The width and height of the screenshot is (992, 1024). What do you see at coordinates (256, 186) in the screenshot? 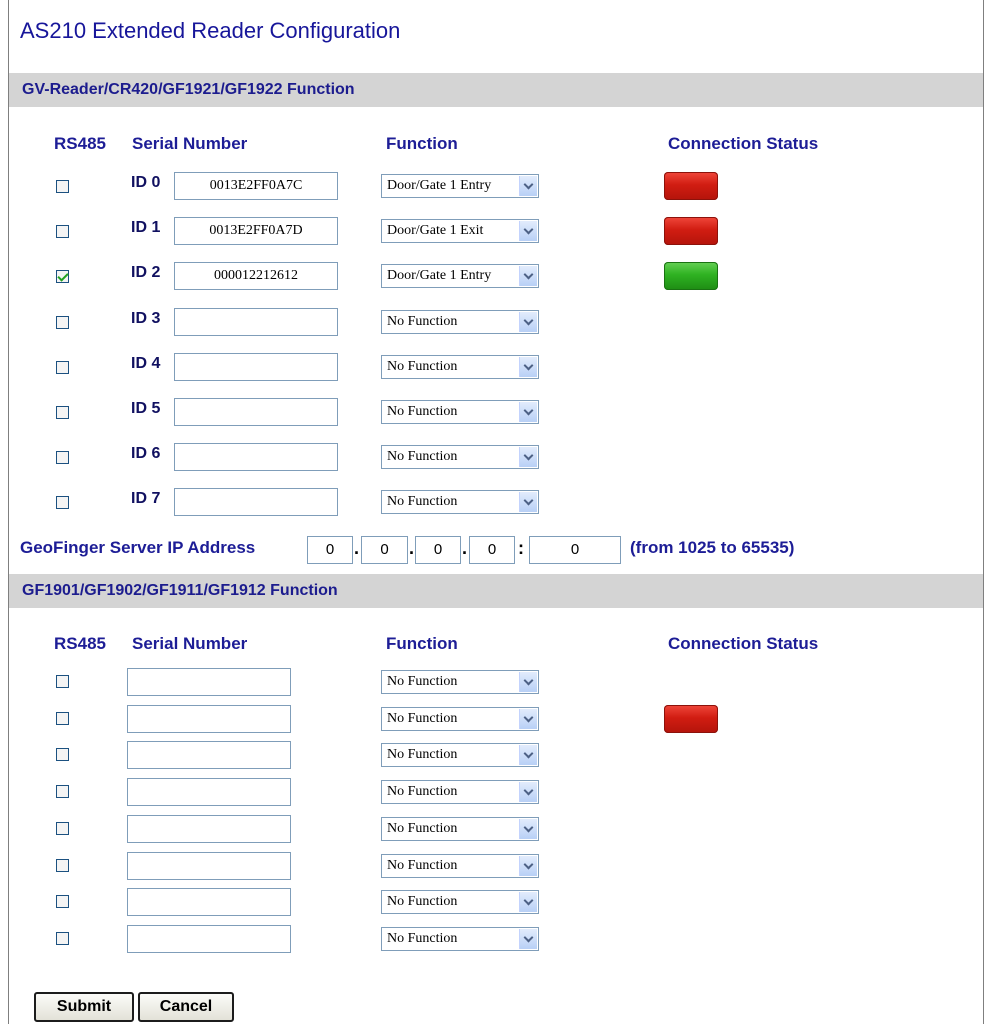
I see `serial-number-input: 0013E2FF0A7C` at bounding box center [256, 186].